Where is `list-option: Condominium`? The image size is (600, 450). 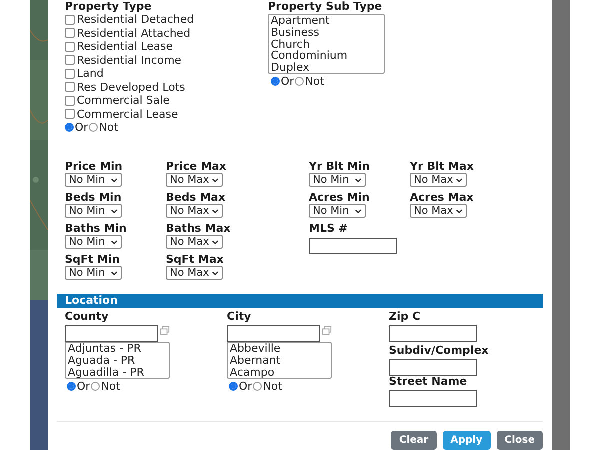
list-option: Condominium is located at coordinates (326, 56).